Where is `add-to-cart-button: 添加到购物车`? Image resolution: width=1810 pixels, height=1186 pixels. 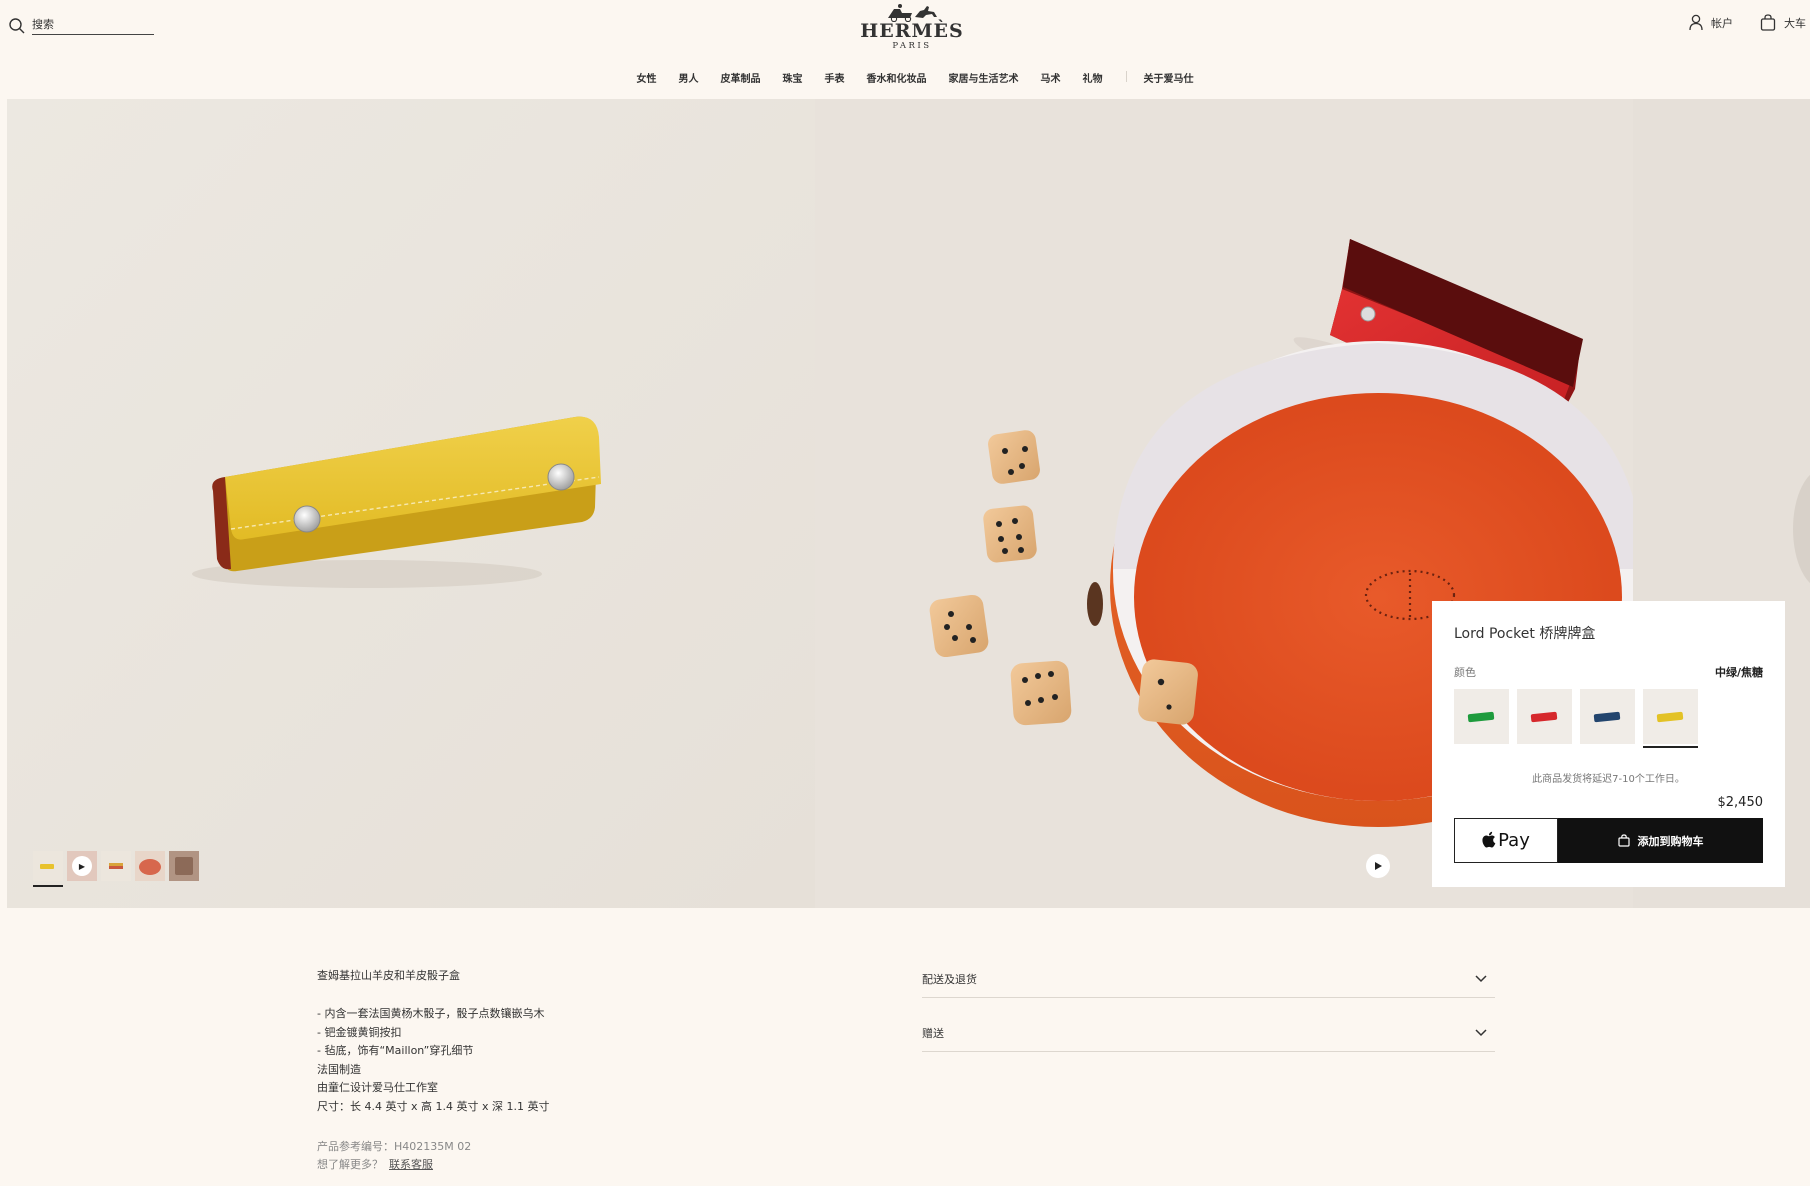
add-to-cart-button: 添加到购物车 is located at coordinates (1660, 840).